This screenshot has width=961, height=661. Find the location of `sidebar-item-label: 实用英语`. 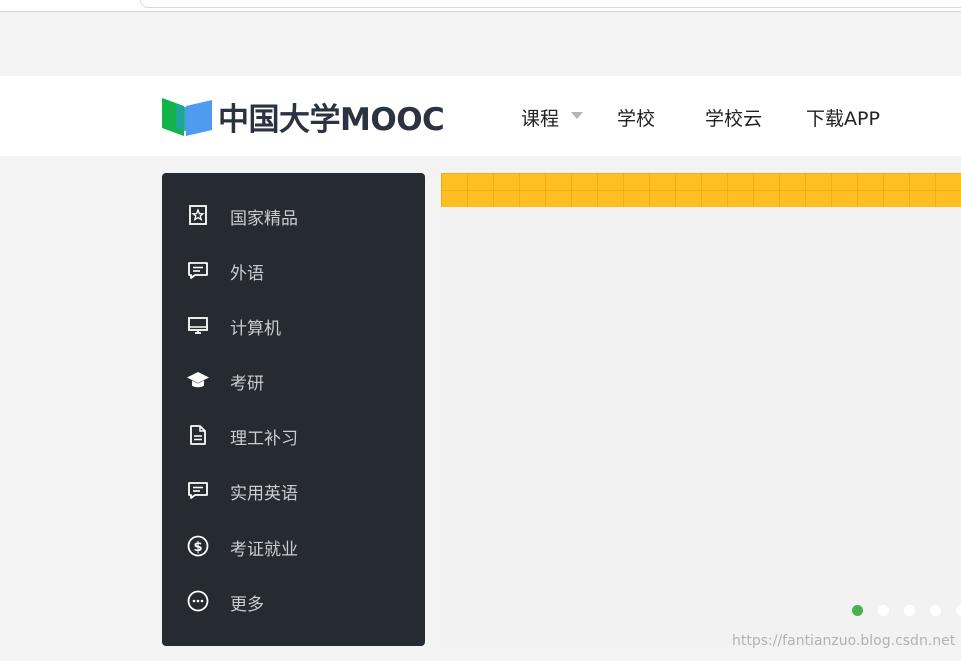

sidebar-item-label: 实用英语 is located at coordinates (264, 494).